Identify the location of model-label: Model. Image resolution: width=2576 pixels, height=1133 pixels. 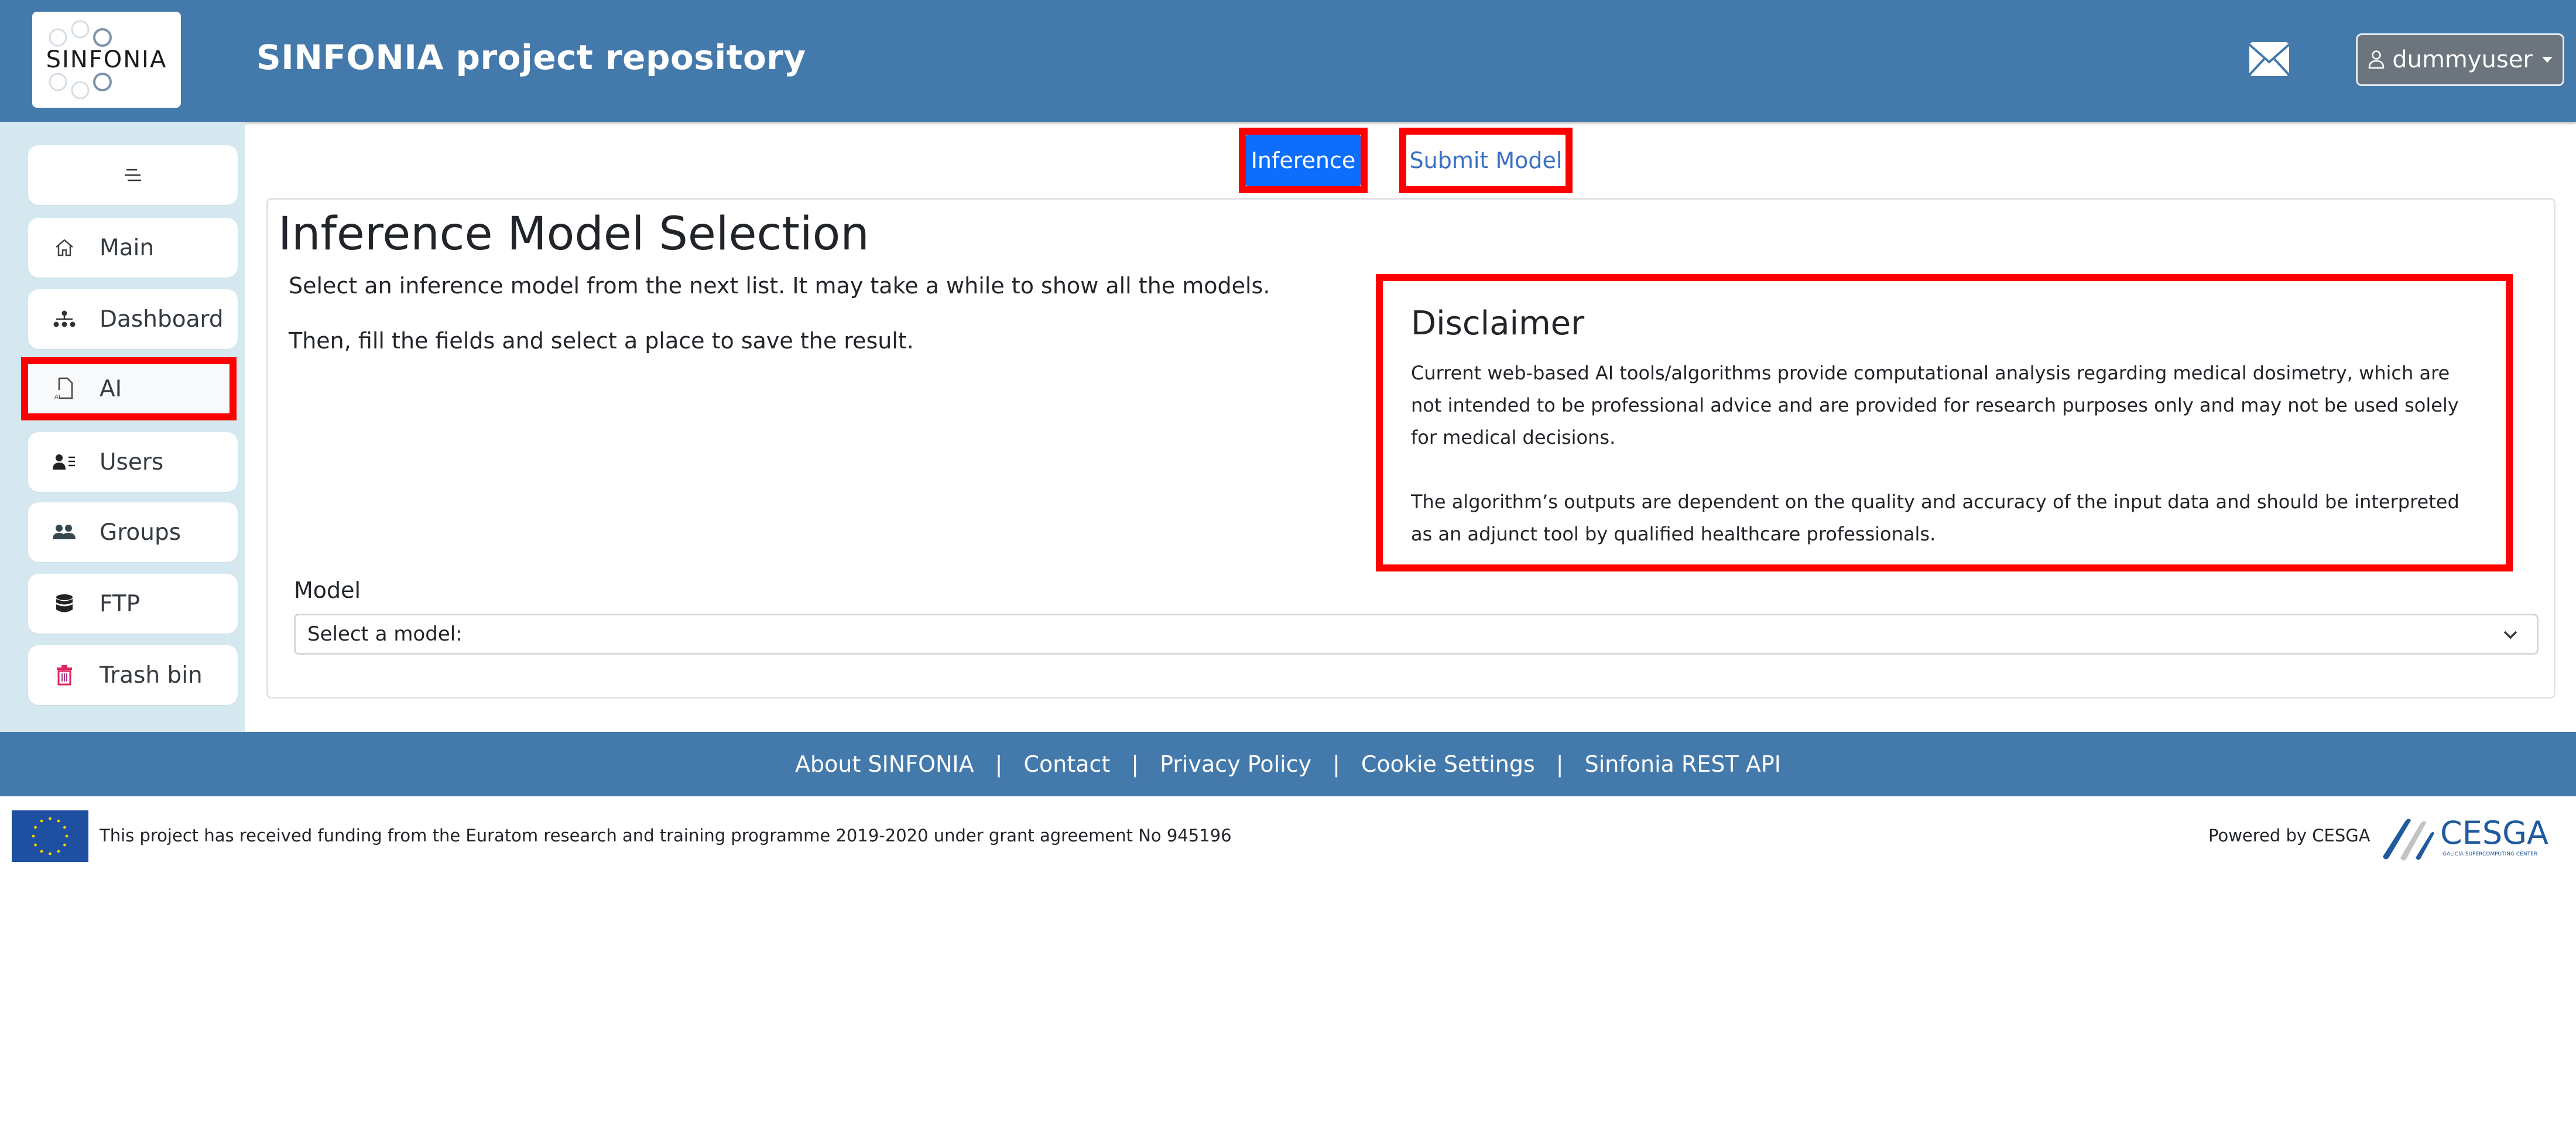
(327, 590).